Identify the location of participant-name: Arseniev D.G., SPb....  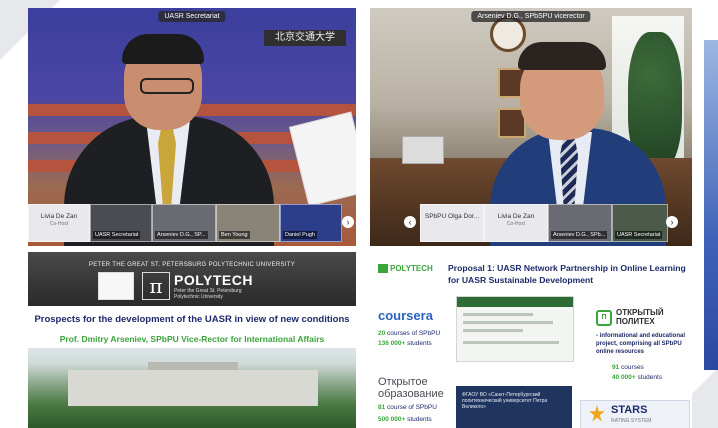
(579, 235).